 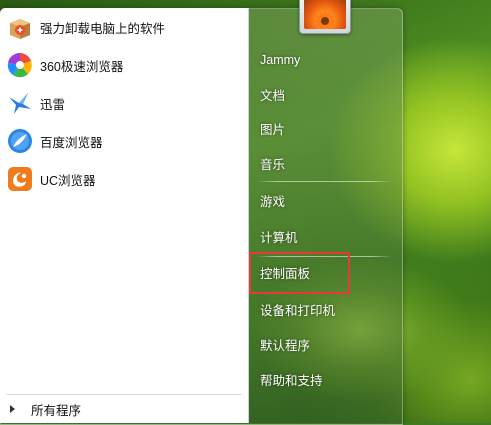 I want to click on program-item-360-browser: 360极速浏览器, so click(x=124, y=65).